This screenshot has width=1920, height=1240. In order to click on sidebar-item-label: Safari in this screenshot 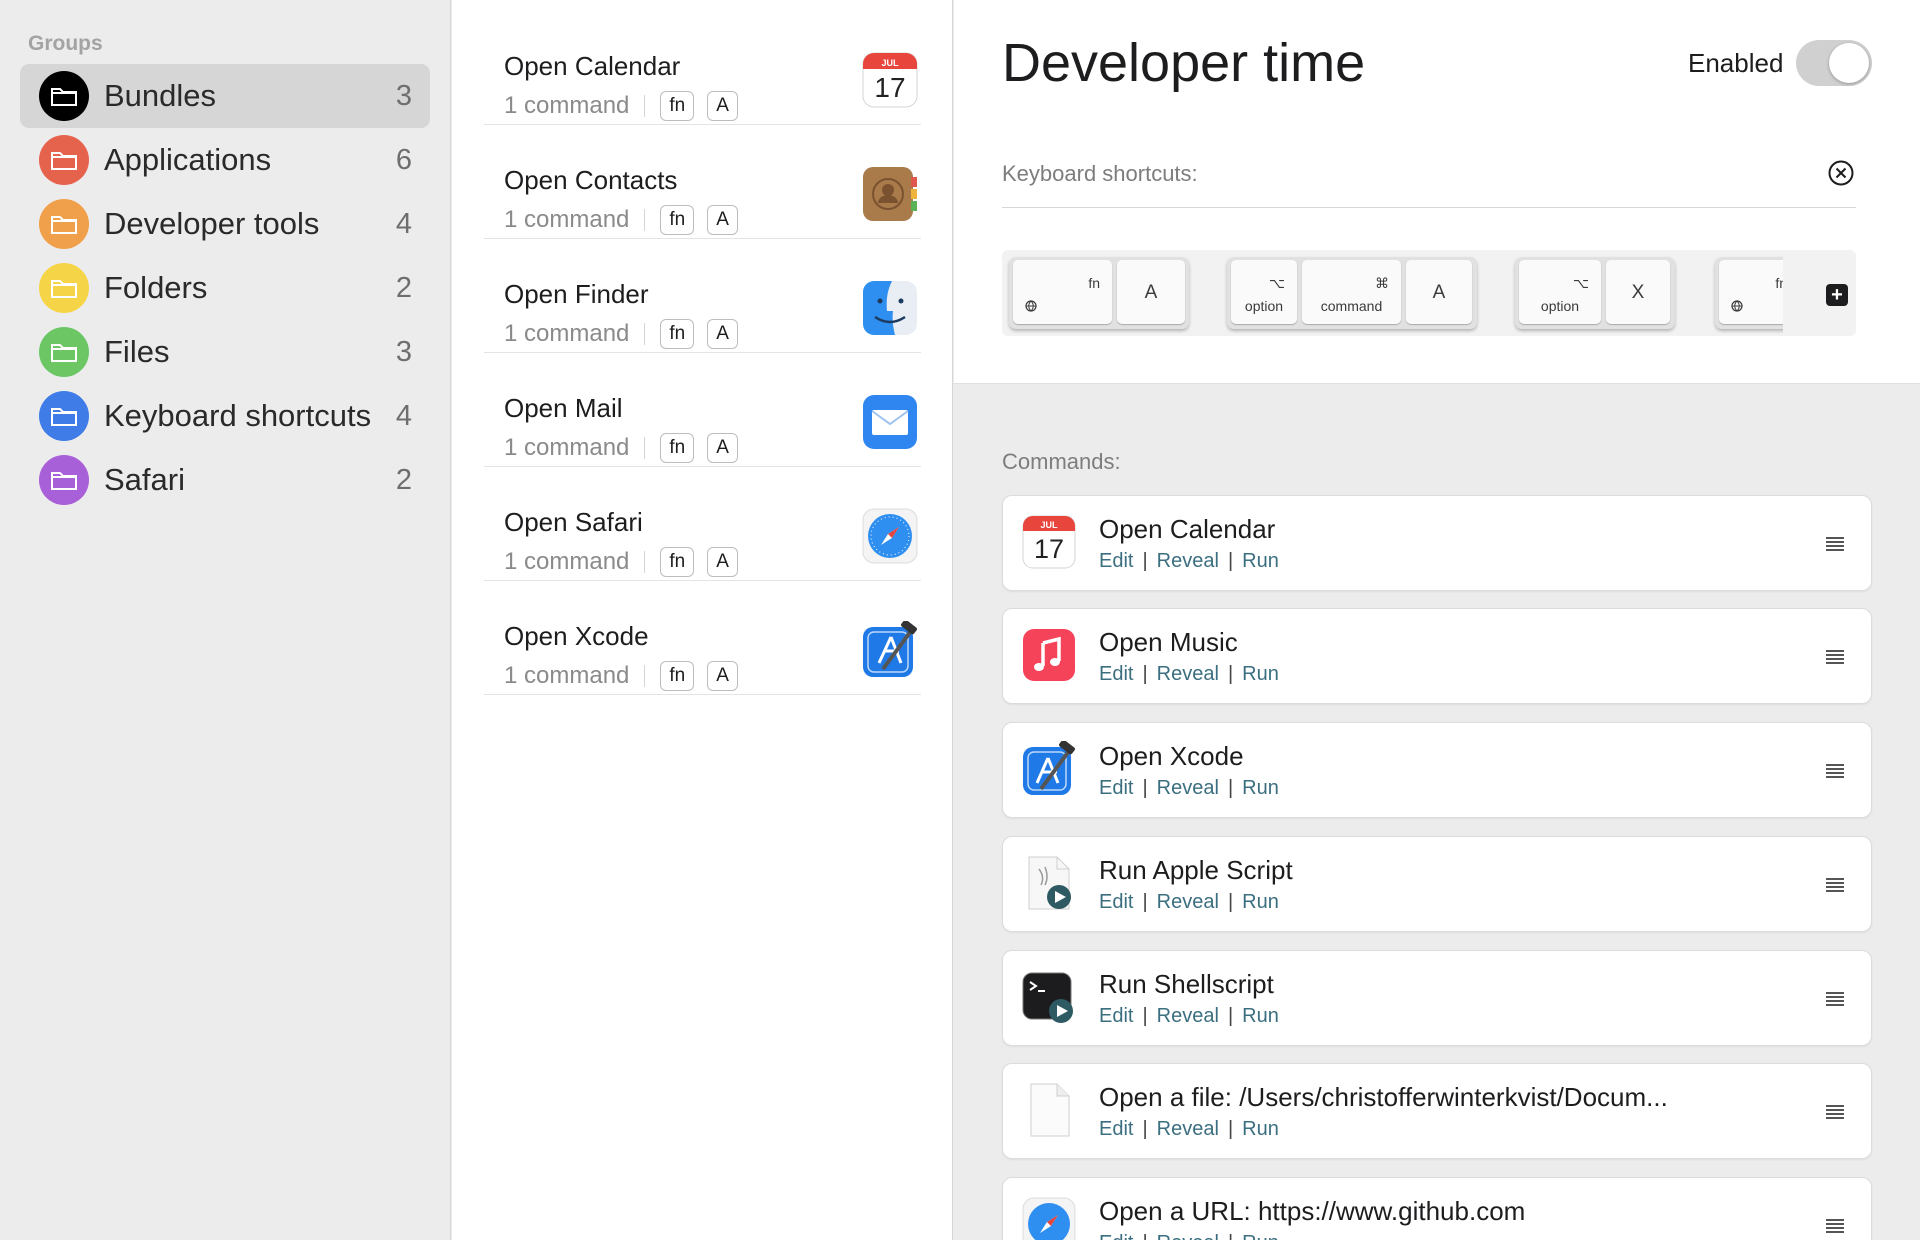, I will do `click(144, 479)`.